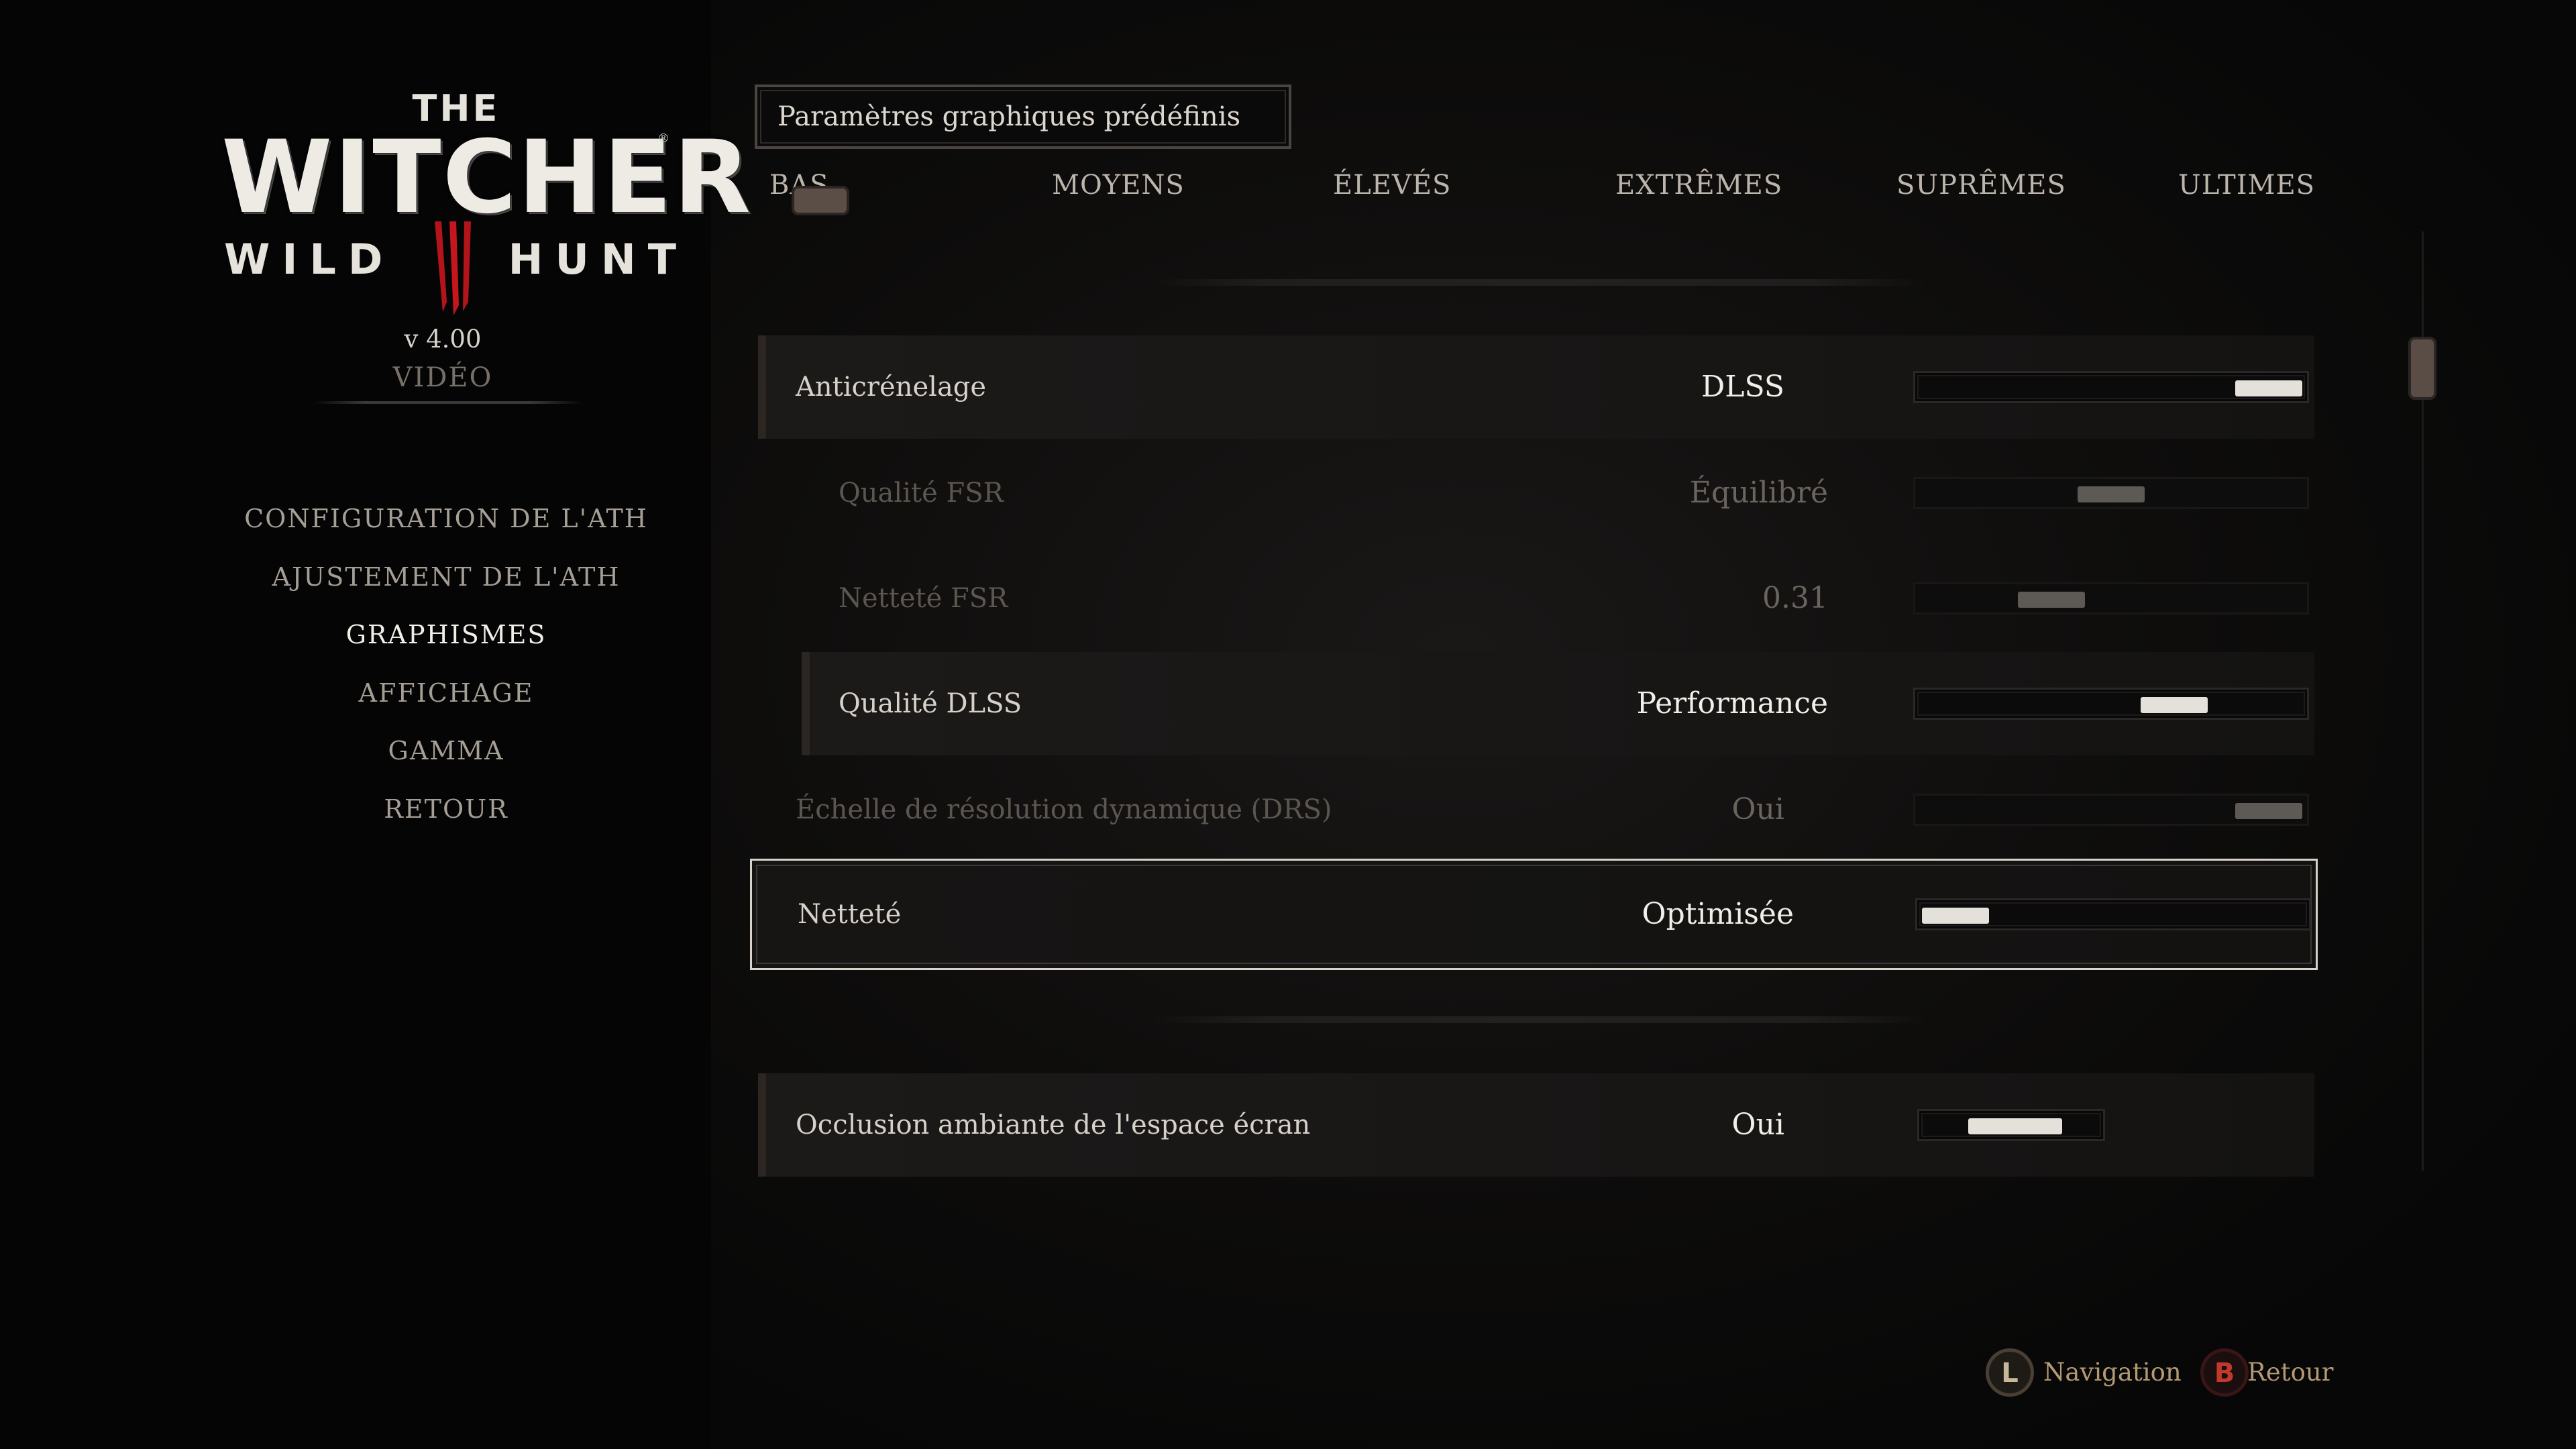  I want to click on preset-option-supreme: SUPRÊMES, so click(1981, 185).